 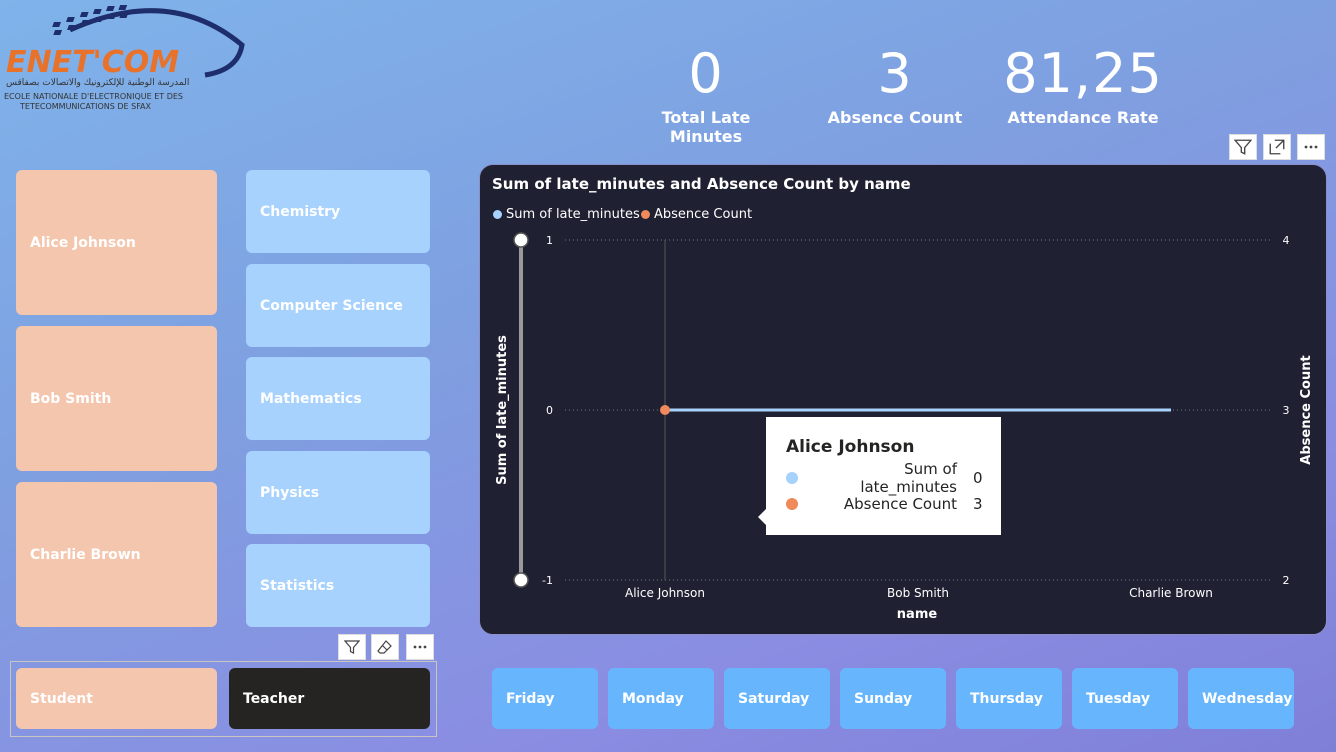 What do you see at coordinates (1286, 240) in the screenshot?
I see `y2-tick-label: 4` at bounding box center [1286, 240].